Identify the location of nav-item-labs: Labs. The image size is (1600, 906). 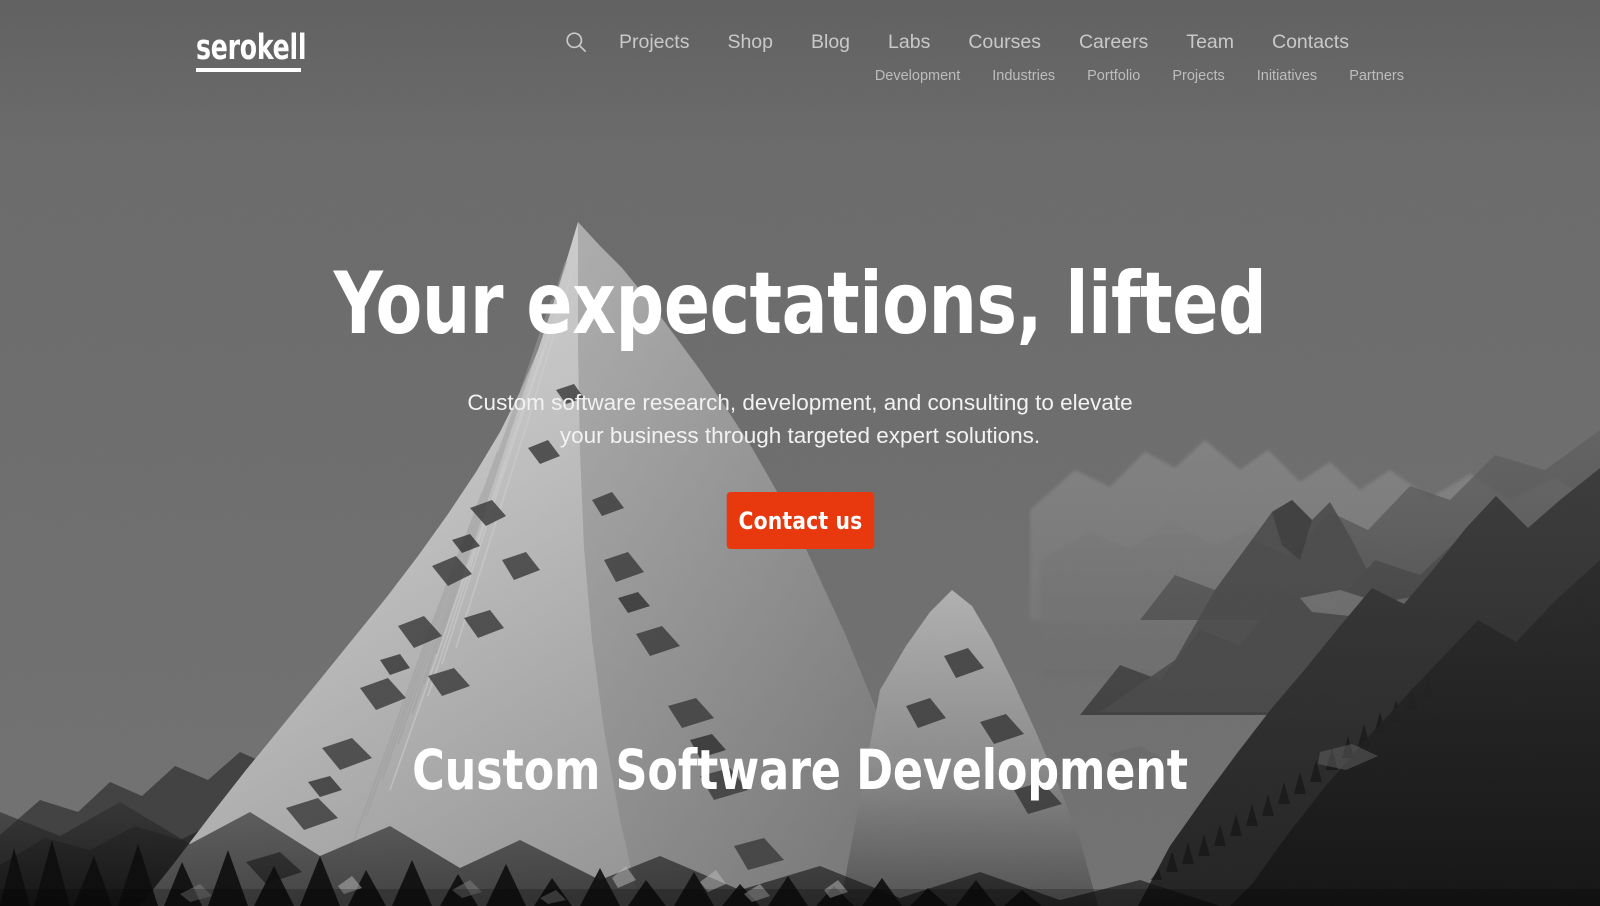
(909, 42).